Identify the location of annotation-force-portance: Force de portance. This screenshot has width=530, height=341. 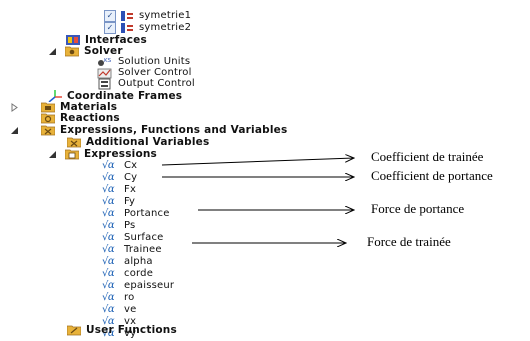
(418, 208).